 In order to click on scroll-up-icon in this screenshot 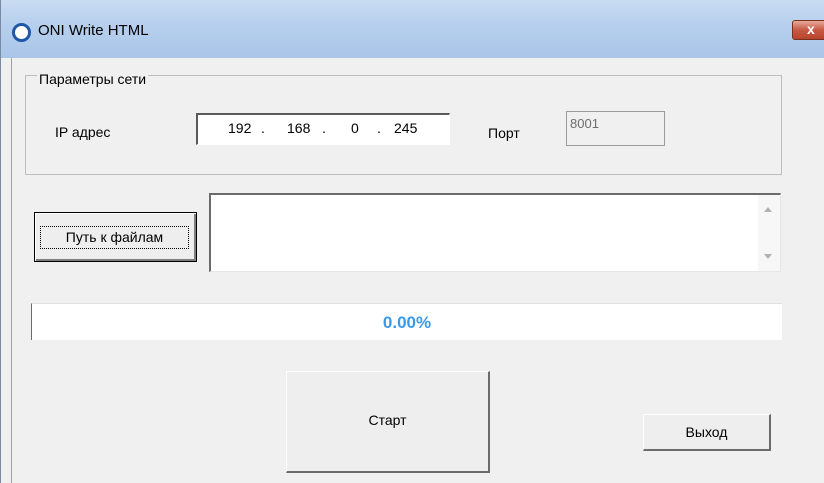, I will do `click(768, 209)`.